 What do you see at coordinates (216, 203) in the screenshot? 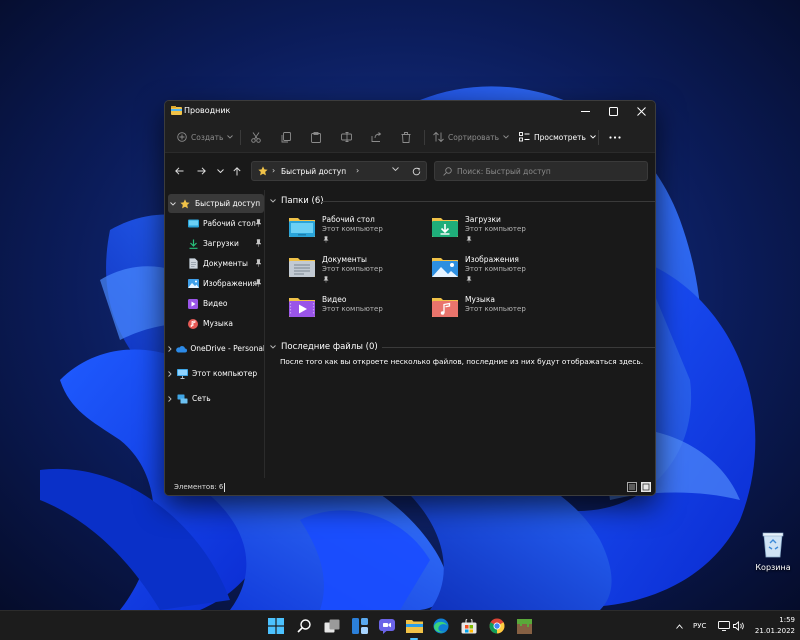
I see `sidebar-item-quick-access: Быстрый доступ` at bounding box center [216, 203].